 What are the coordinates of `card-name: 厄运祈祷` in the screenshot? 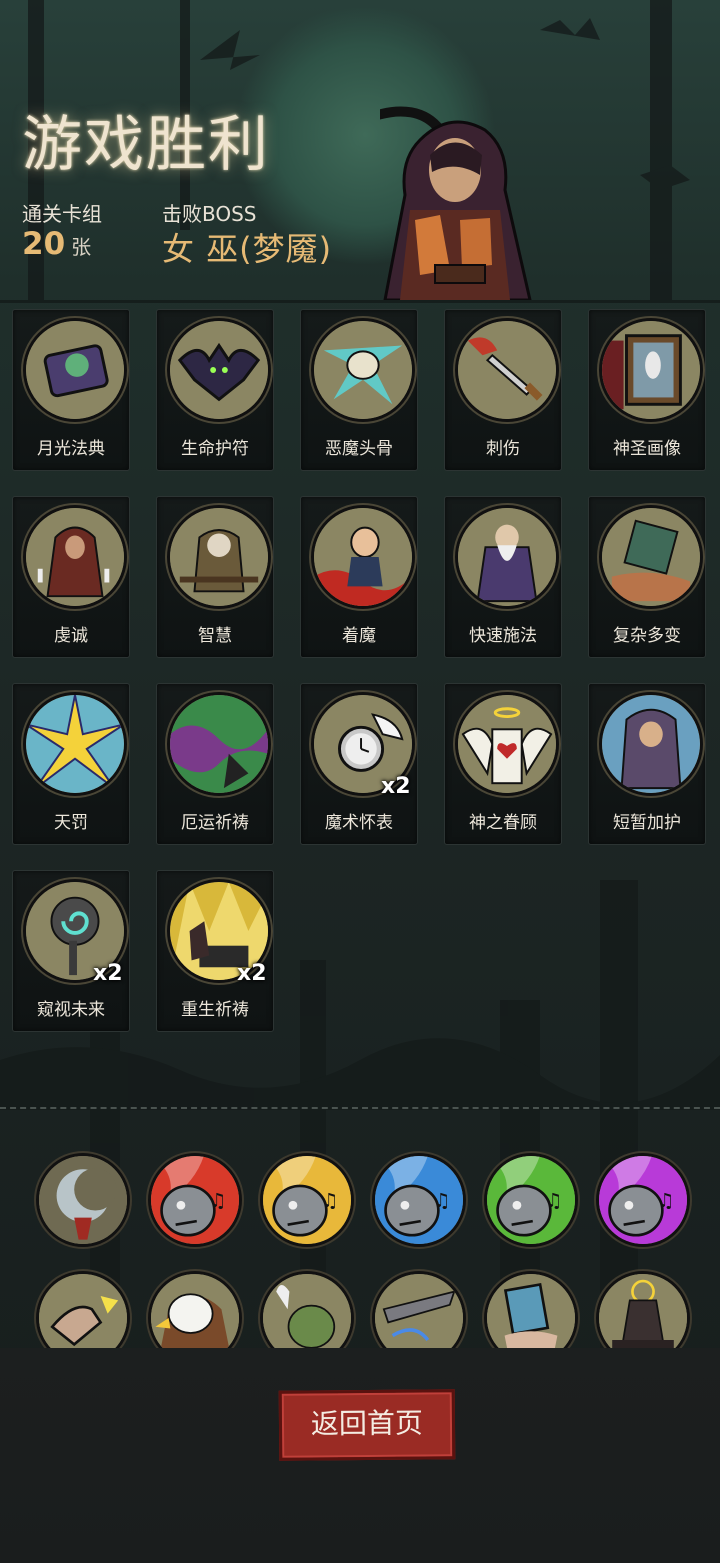 It's located at (215, 823).